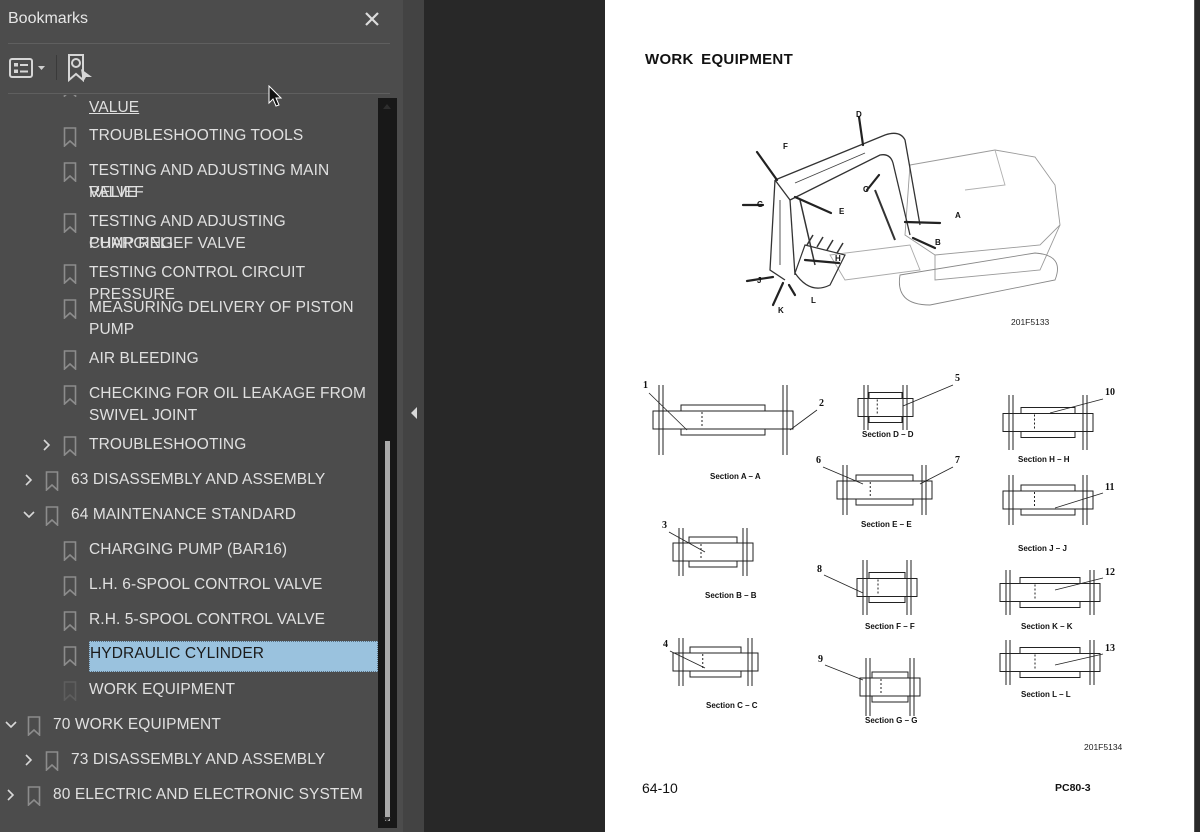  I want to click on right-scroll-edge, so click(1197, 416).